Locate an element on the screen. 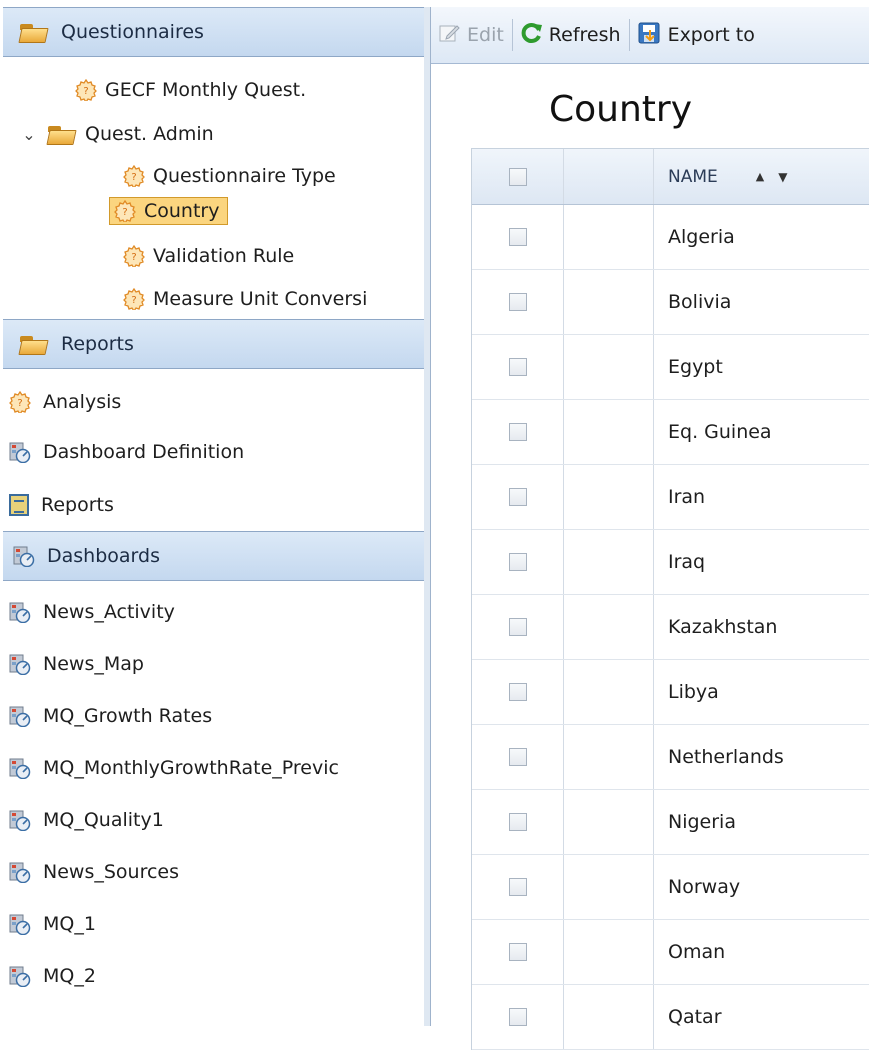  list-item-label: MQ_1 is located at coordinates (69, 924).